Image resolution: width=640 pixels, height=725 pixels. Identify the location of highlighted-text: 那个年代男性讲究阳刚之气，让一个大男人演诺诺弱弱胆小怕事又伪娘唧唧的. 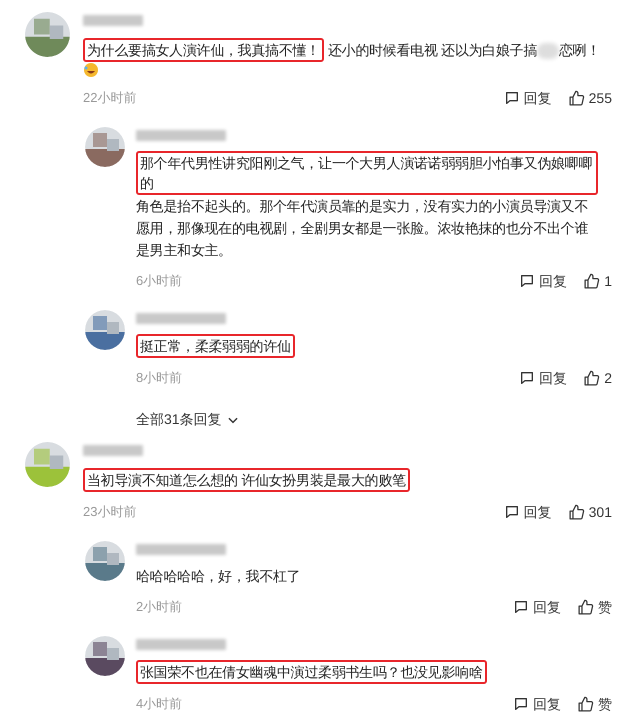
(367, 173).